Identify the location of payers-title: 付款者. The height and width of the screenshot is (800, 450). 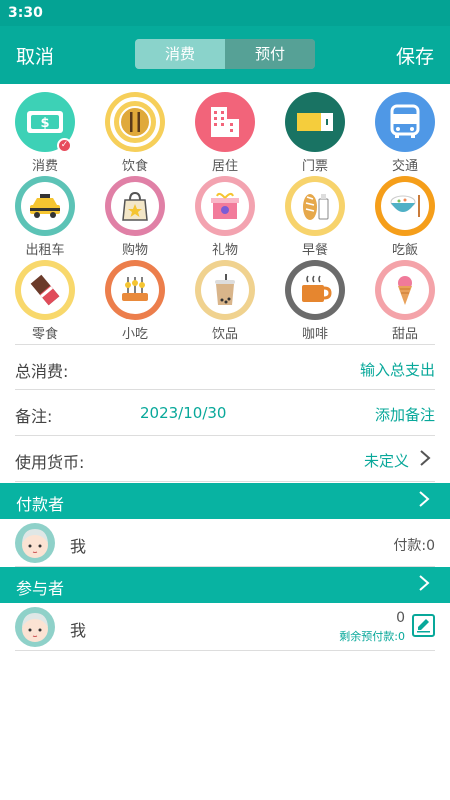
(40, 504).